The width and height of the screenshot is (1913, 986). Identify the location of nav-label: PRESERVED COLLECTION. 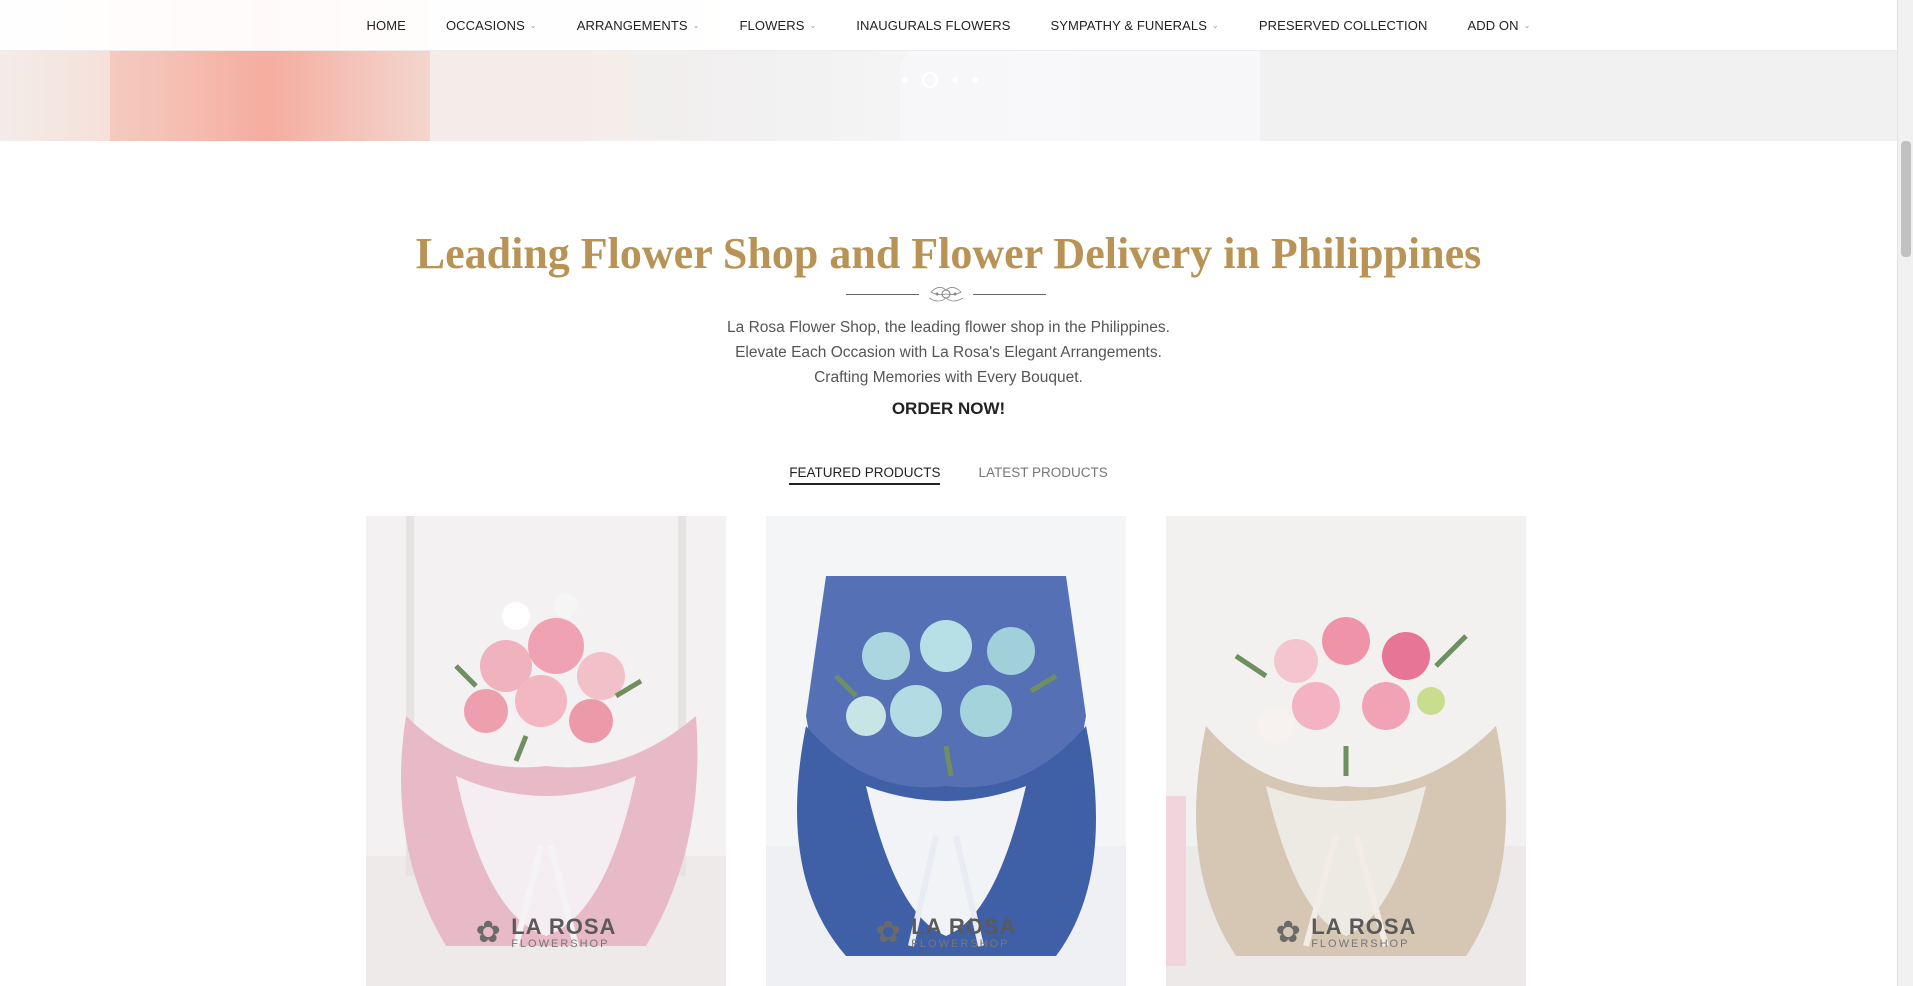
(1343, 25).